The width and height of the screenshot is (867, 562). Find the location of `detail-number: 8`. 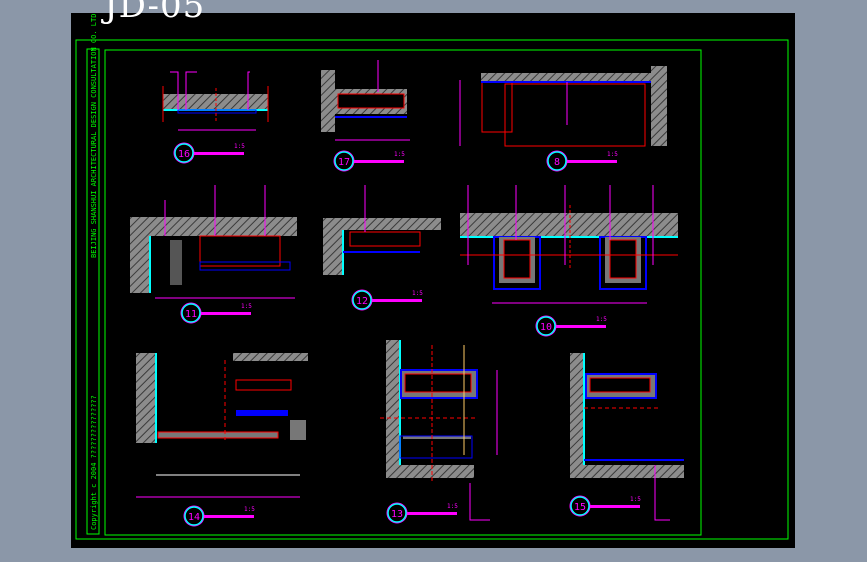

detail-number: 8 is located at coordinates (557, 162).